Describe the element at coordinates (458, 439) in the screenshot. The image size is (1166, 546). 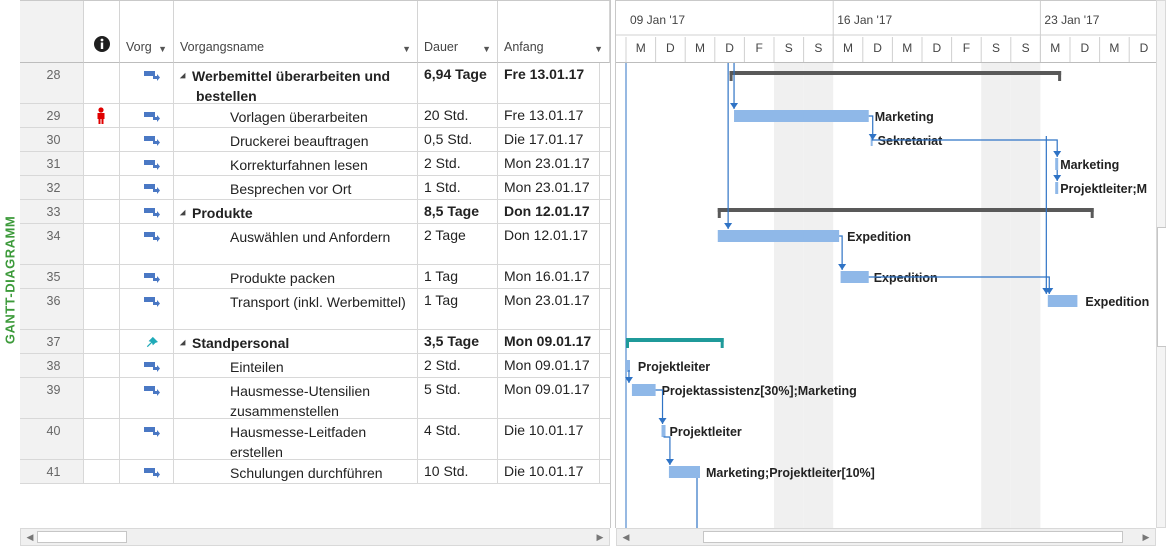
I see `task-duration: 4 Std.` at that location.